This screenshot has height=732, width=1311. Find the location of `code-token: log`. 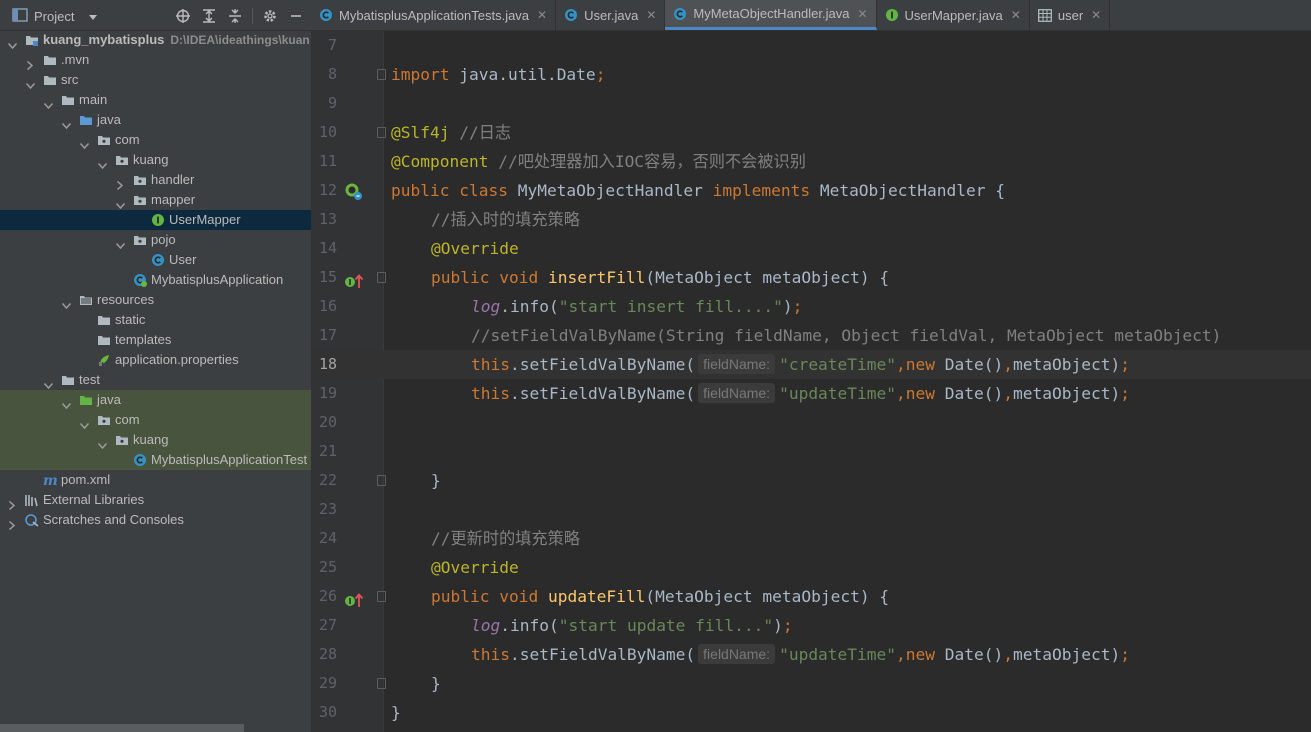

code-token: log is located at coordinates (486, 306).